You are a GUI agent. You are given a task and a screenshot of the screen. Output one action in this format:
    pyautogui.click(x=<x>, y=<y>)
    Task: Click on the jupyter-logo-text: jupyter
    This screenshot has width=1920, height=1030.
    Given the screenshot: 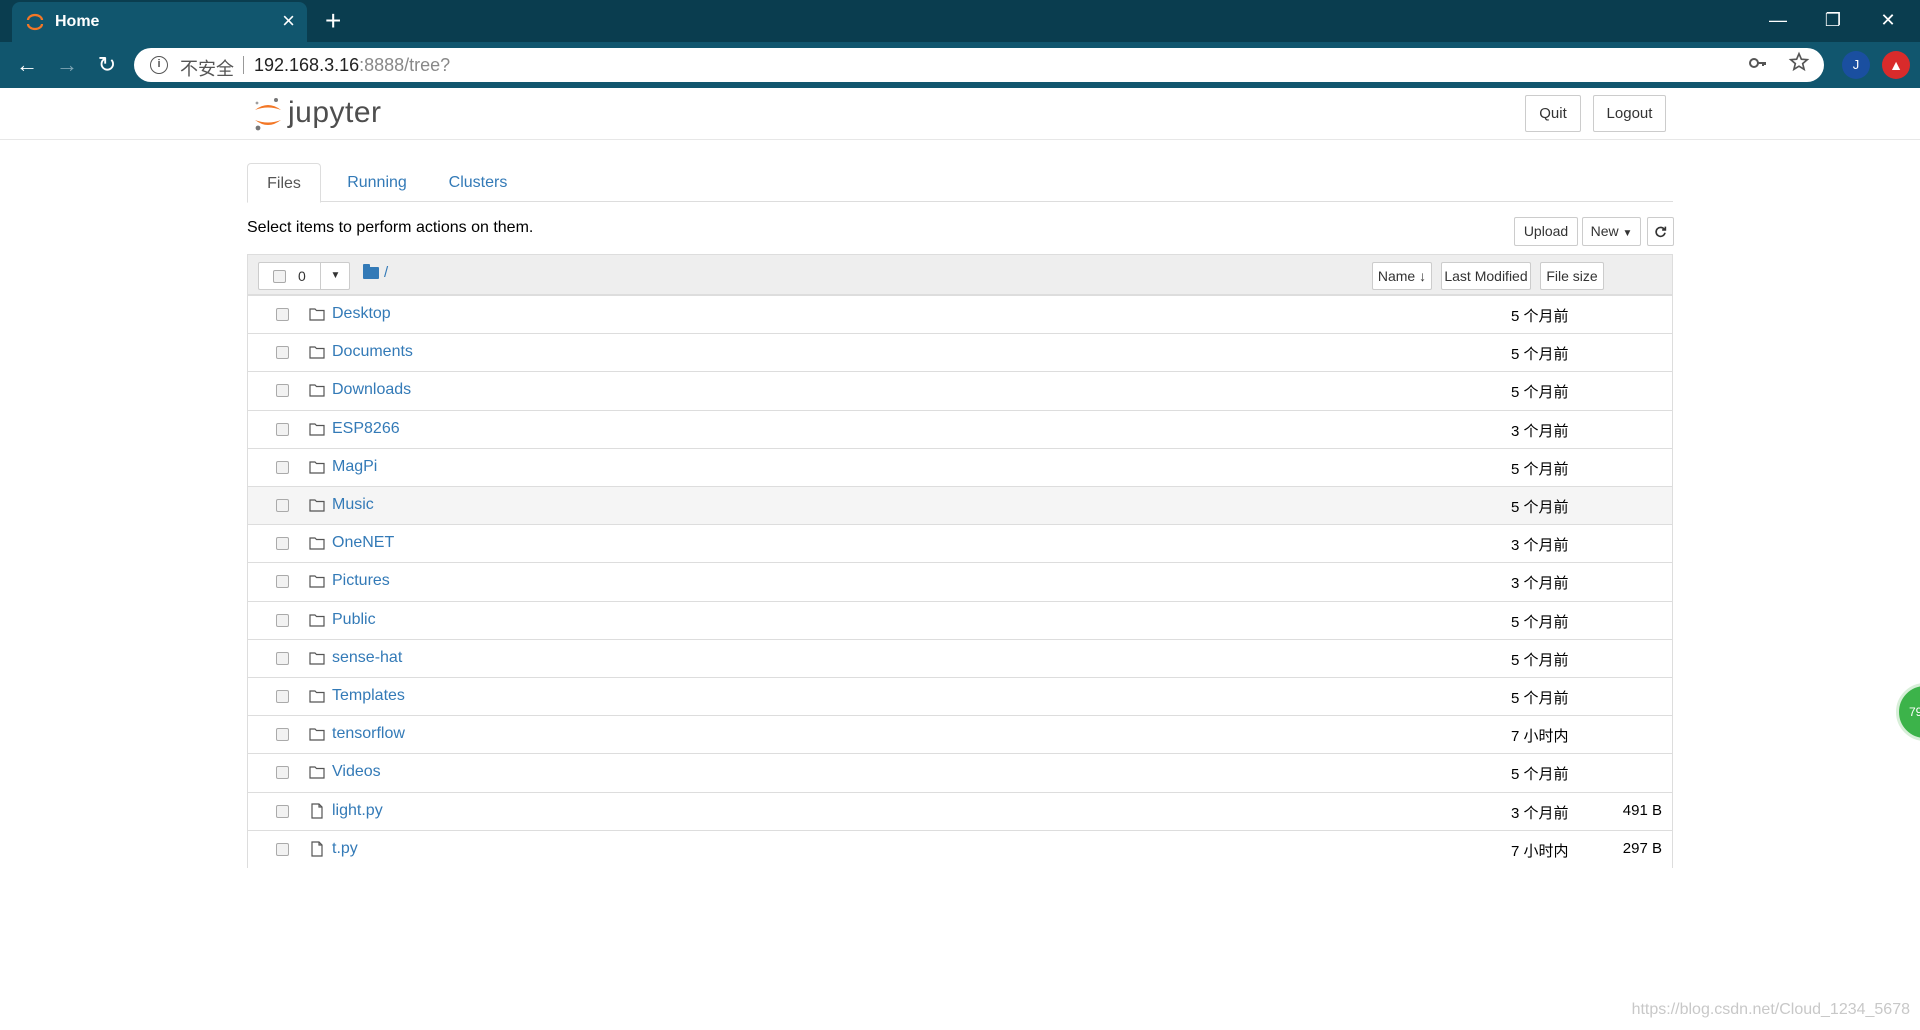 What is the action you would take?
    pyautogui.click(x=335, y=112)
    